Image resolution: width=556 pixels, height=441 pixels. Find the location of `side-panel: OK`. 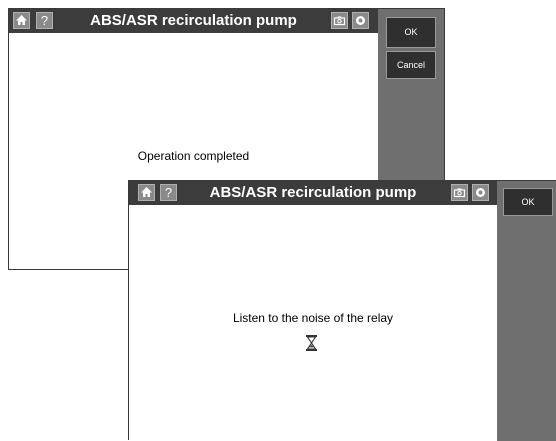

side-panel: OK is located at coordinates (526, 311).